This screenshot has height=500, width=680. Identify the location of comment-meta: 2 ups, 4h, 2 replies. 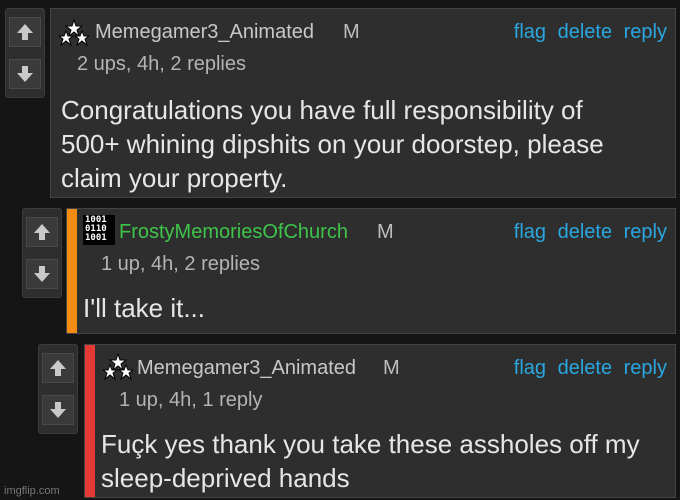
(161, 64).